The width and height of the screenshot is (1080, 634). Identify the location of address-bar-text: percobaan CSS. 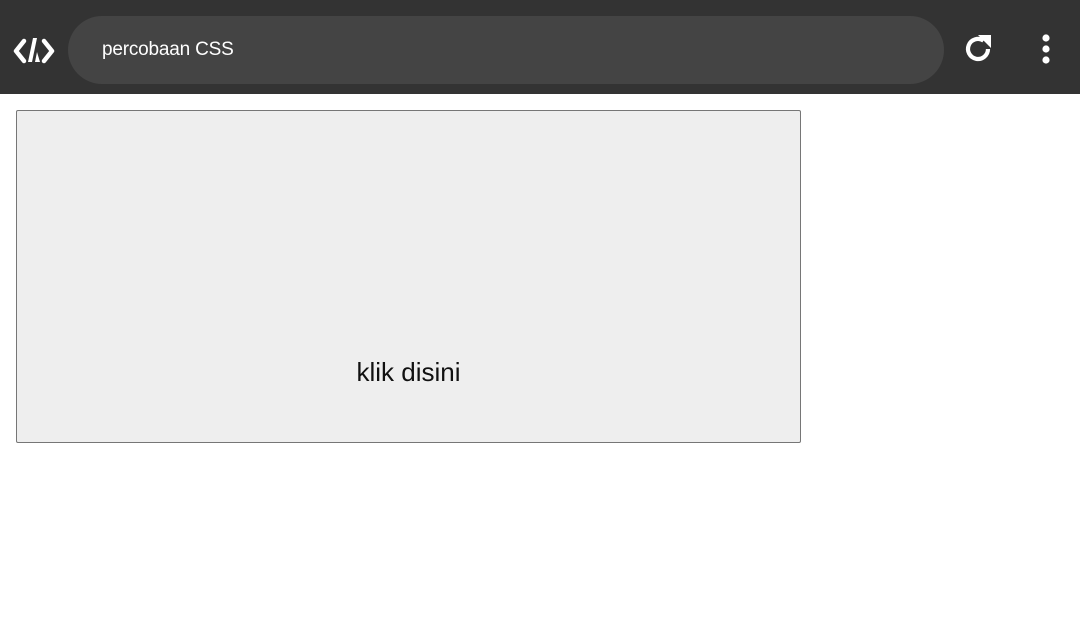
(168, 49).